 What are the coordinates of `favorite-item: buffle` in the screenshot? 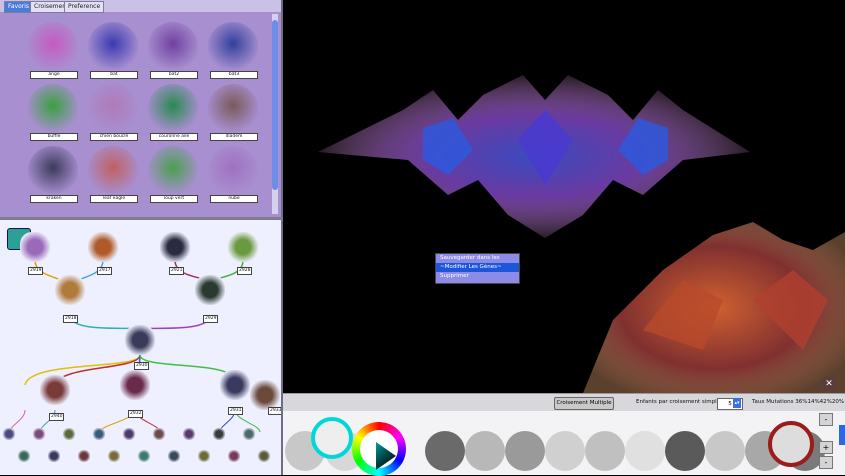 It's located at (53, 113).